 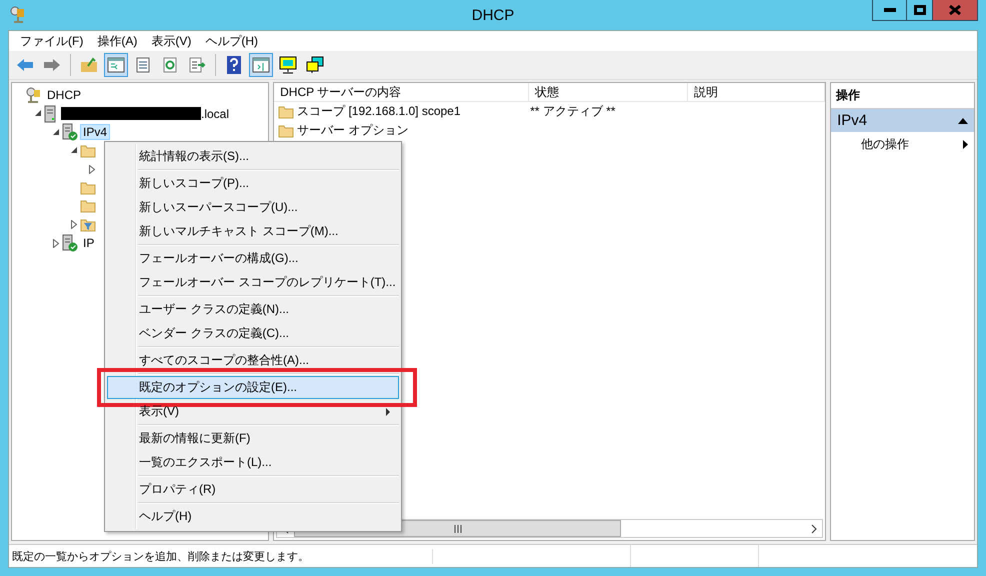 I want to click on minimize-icon, so click(x=890, y=10).